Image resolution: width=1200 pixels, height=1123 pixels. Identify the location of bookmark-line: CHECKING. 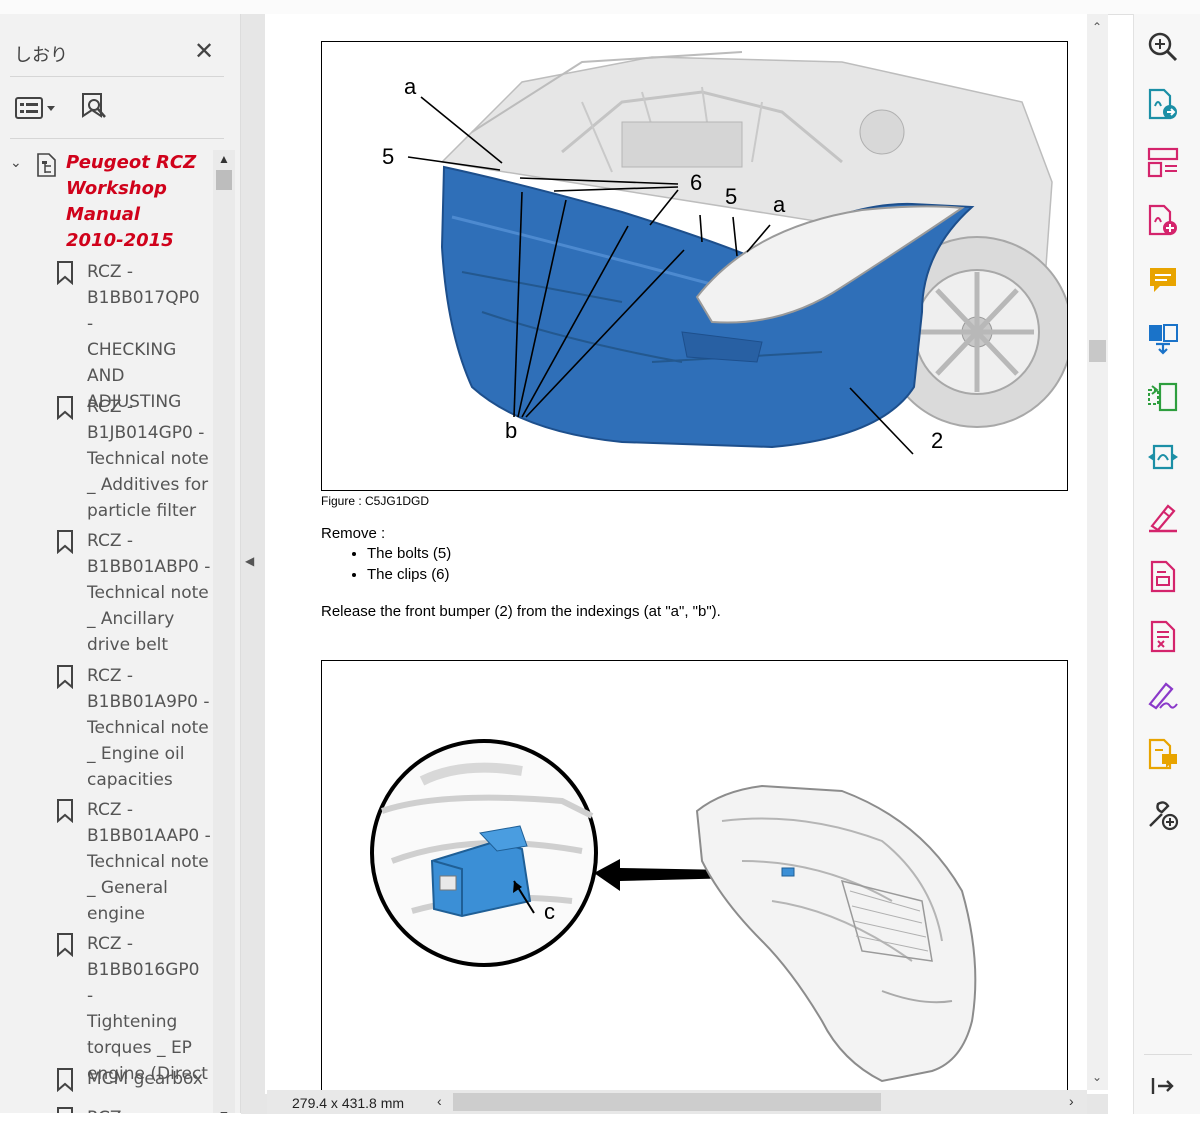
(132, 350).